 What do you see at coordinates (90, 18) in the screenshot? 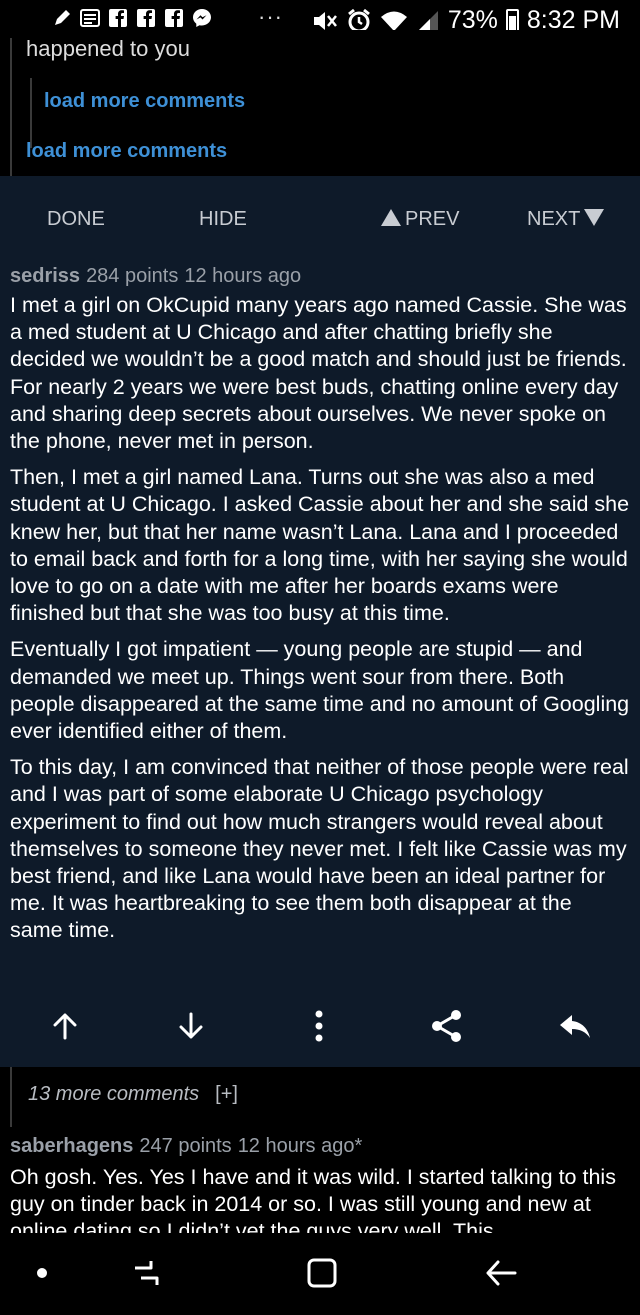
I see `message-icon` at bounding box center [90, 18].